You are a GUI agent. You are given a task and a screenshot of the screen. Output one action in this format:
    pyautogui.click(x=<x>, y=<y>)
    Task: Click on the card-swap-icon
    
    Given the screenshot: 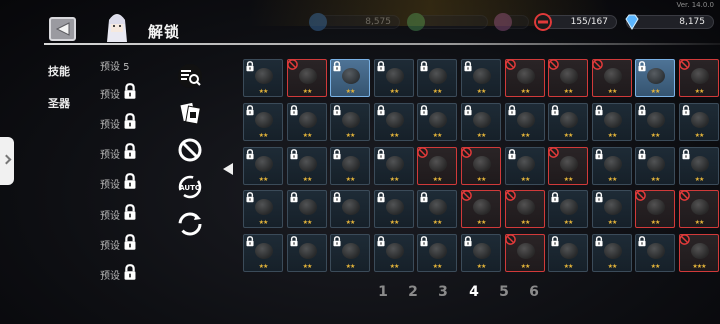 What is the action you would take?
    pyautogui.click(x=190, y=113)
    